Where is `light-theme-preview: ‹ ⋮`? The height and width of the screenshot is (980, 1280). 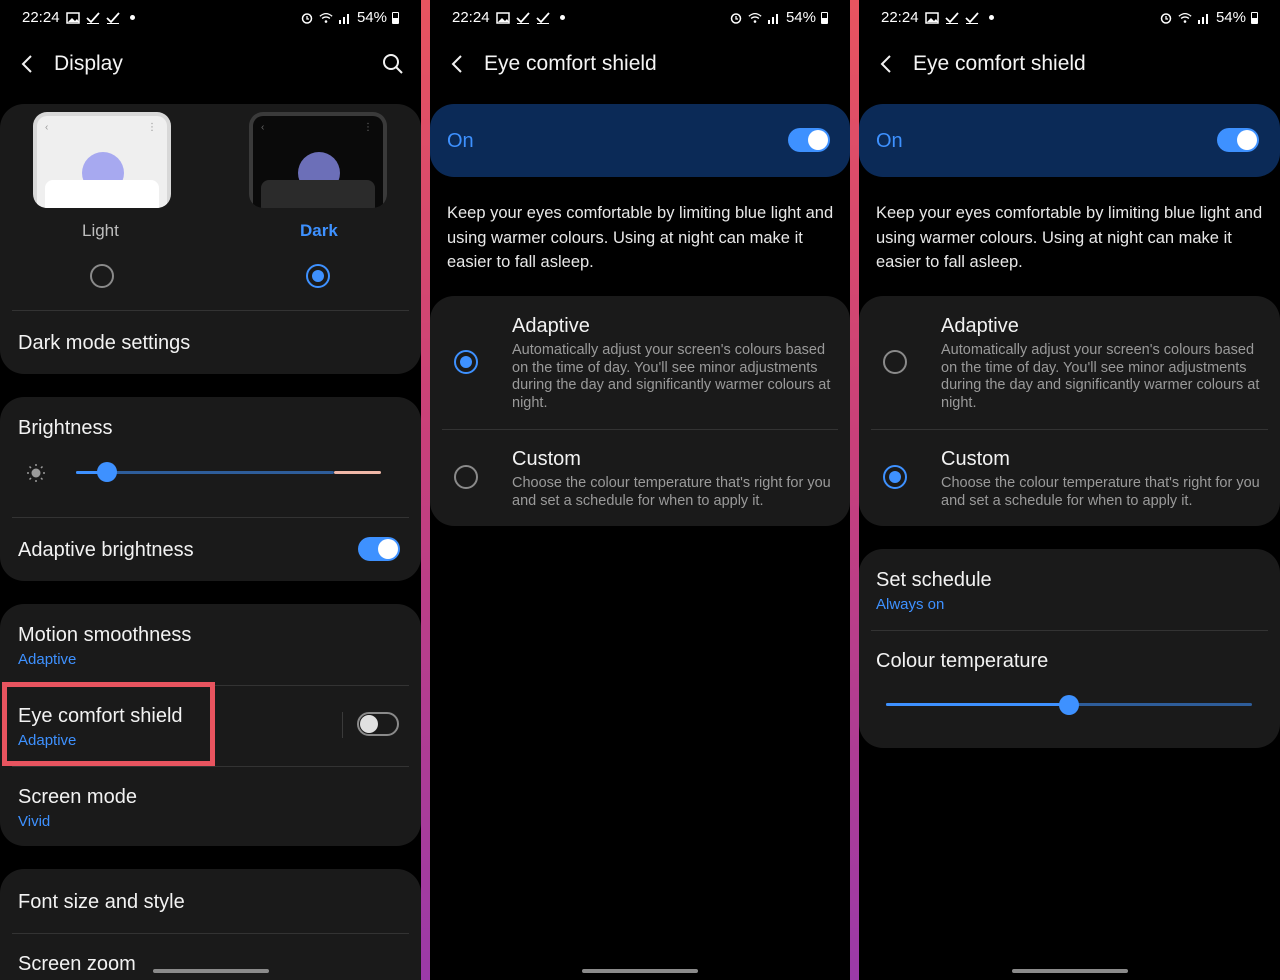
light-theme-preview: ‹ ⋮ is located at coordinates (102, 160).